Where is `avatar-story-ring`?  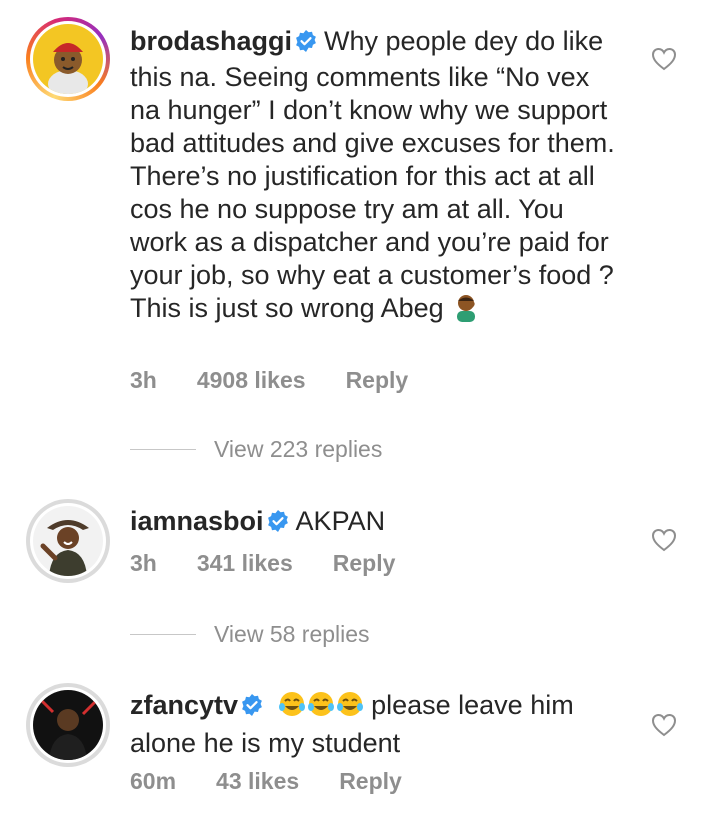 avatar-story-ring is located at coordinates (68, 59).